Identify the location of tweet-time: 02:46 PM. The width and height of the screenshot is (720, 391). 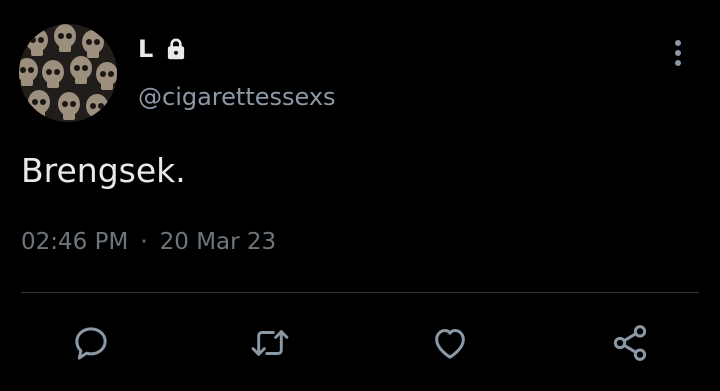
(74, 242).